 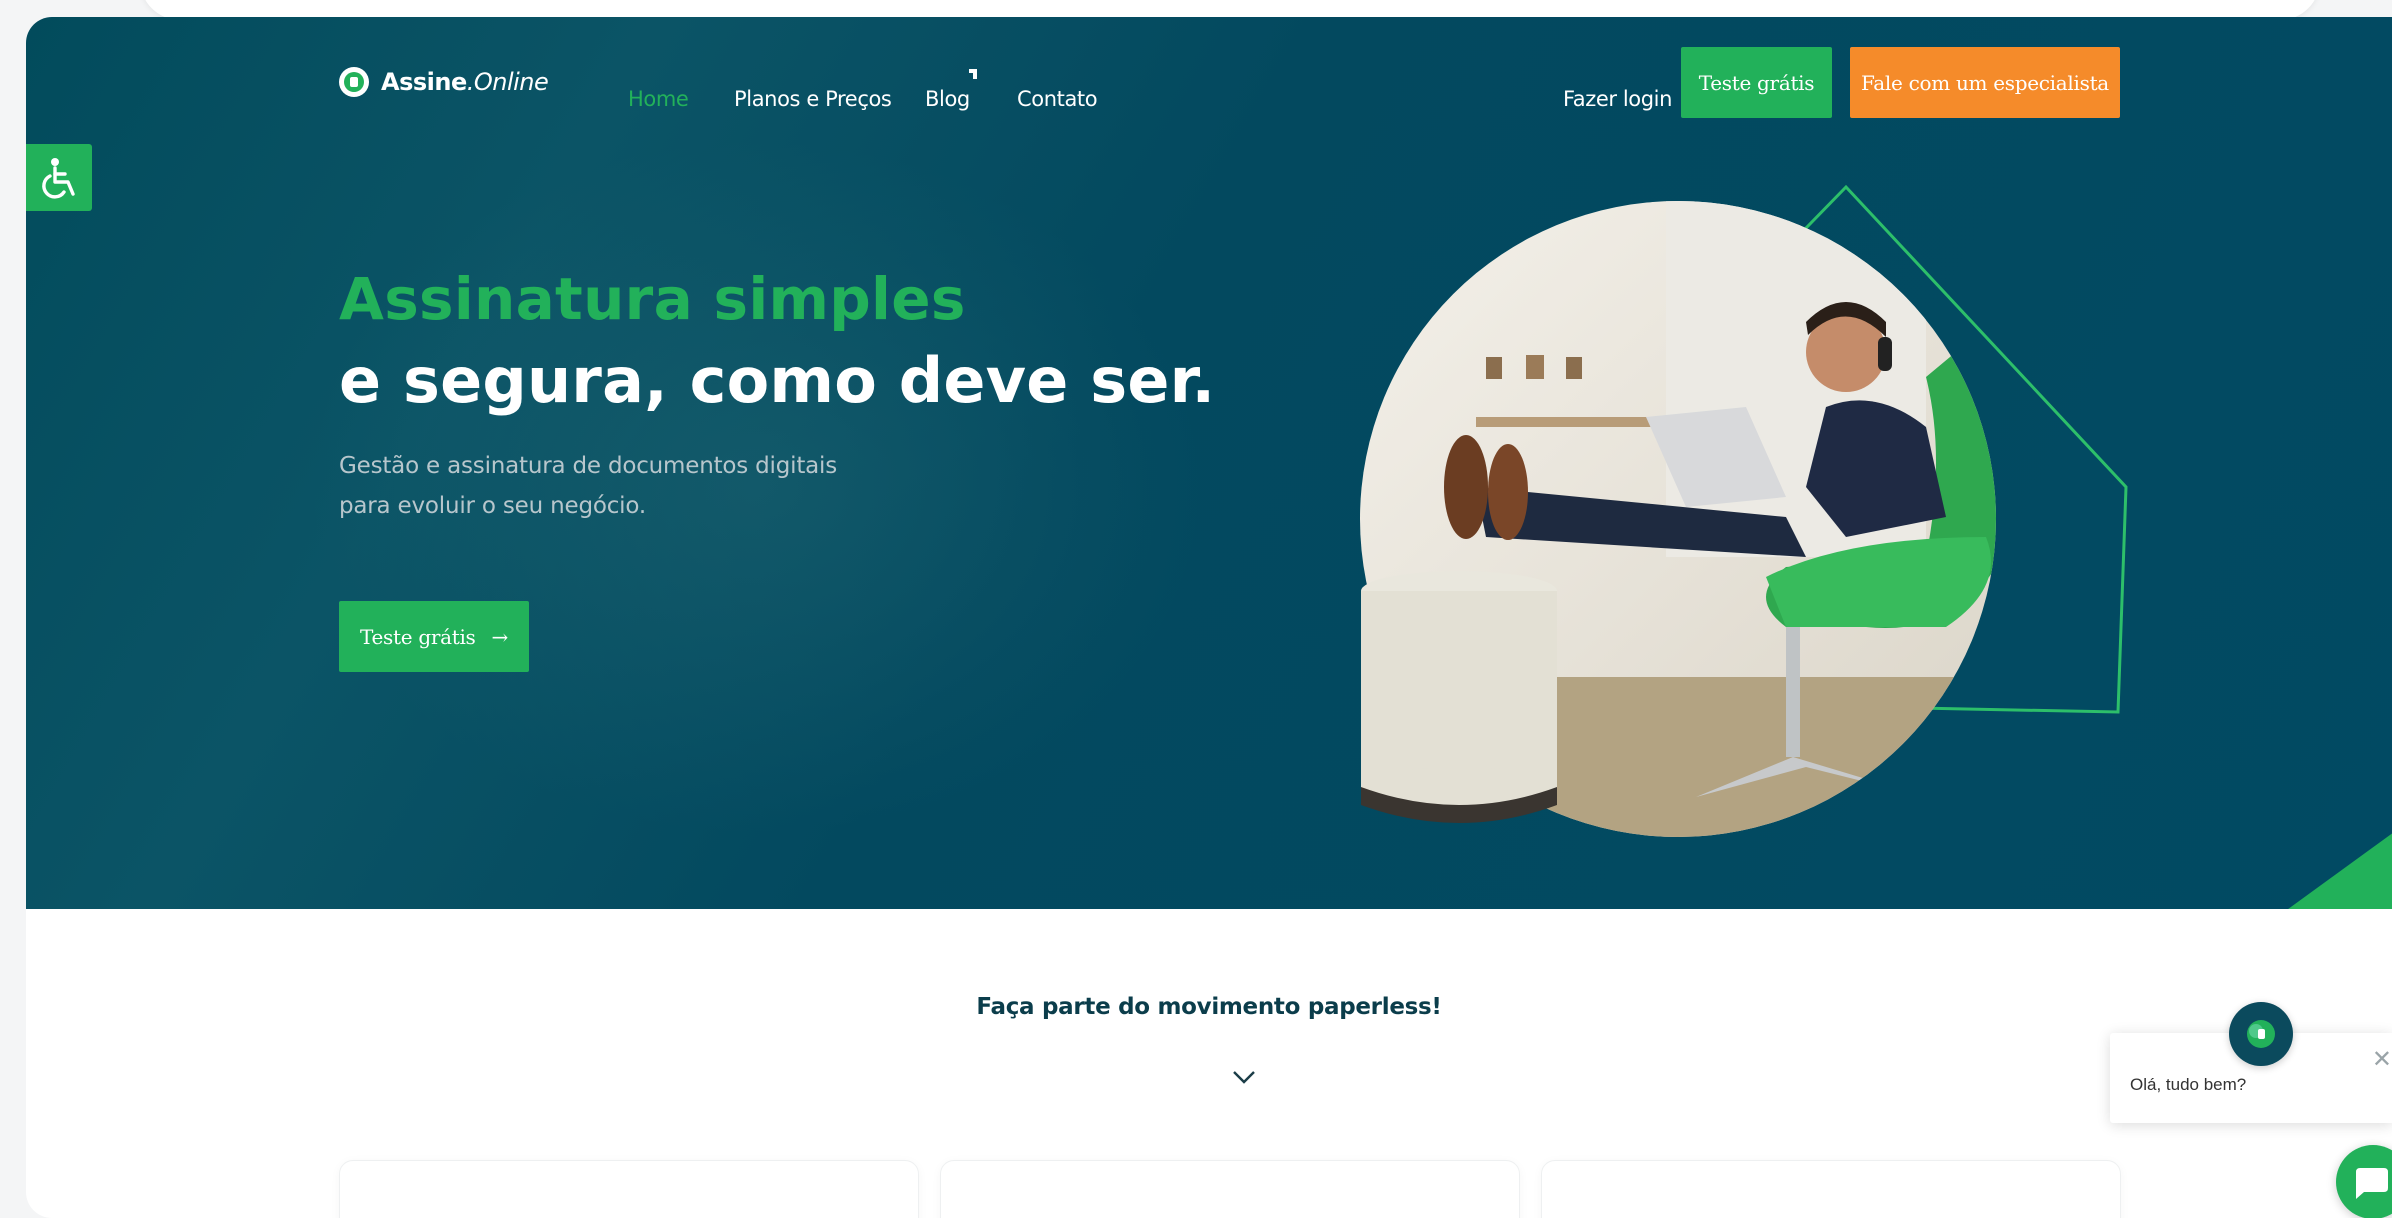 I want to click on accessibility-button, so click(x=59, y=177).